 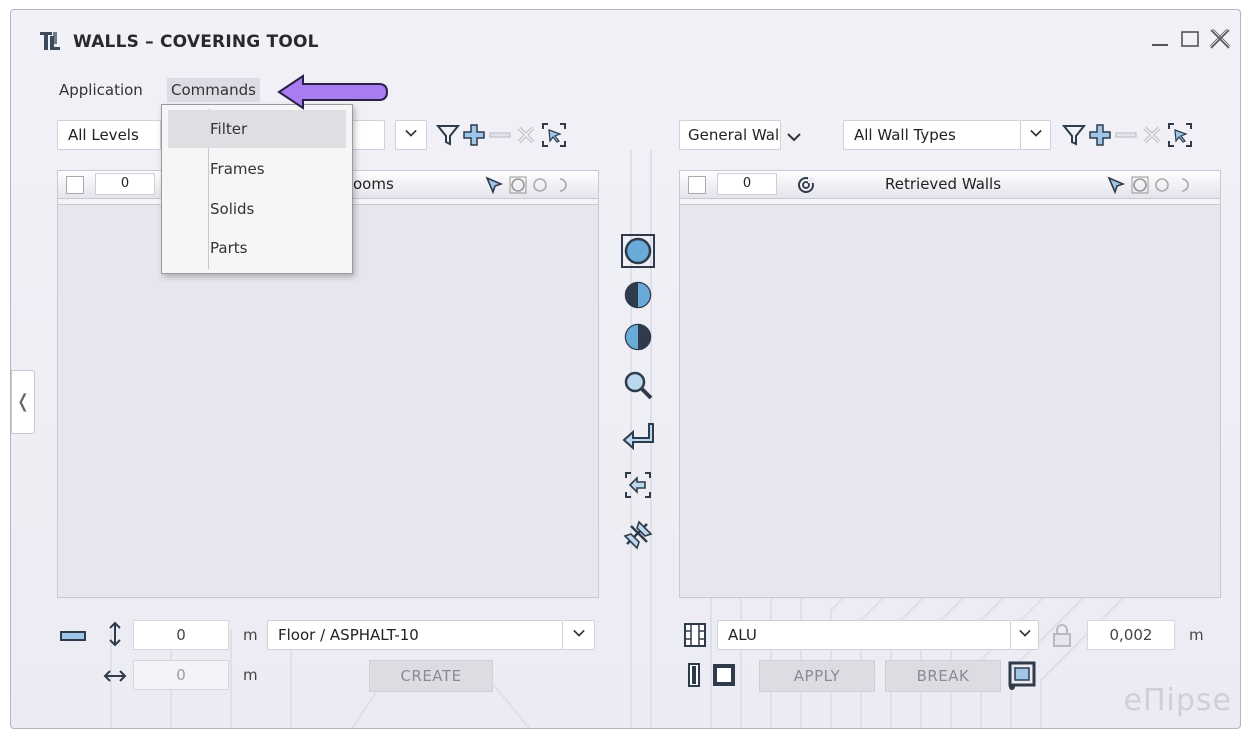 What do you see at coordinates (333, 92) in the screenshot?
I see `pointer-arrow-icon` at bounding box center [333, 92].